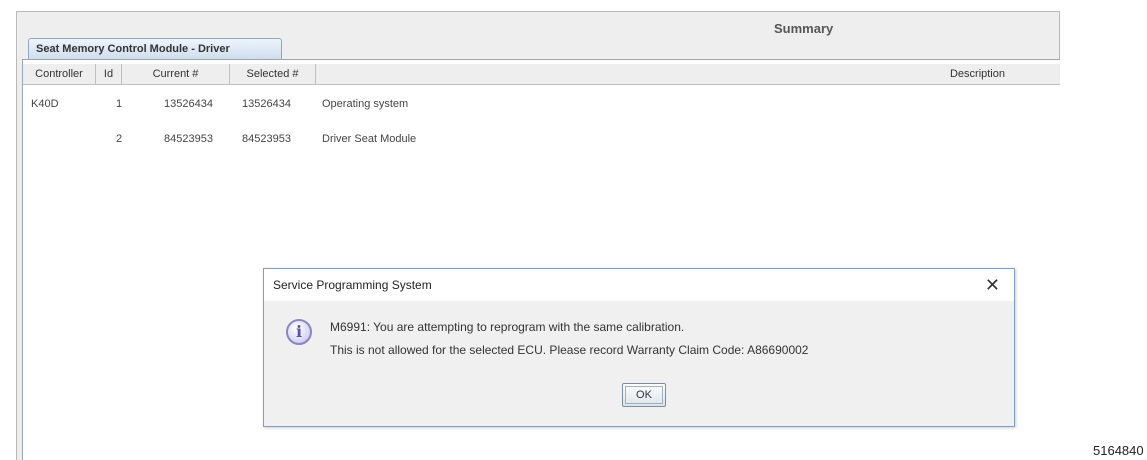 Image resolution: width=1147 pixels, height=460 pixels. What do you see at coordinates (644, 395) in the screenshot?
I see `ok-button: OK` at bounding box center [644, 395].